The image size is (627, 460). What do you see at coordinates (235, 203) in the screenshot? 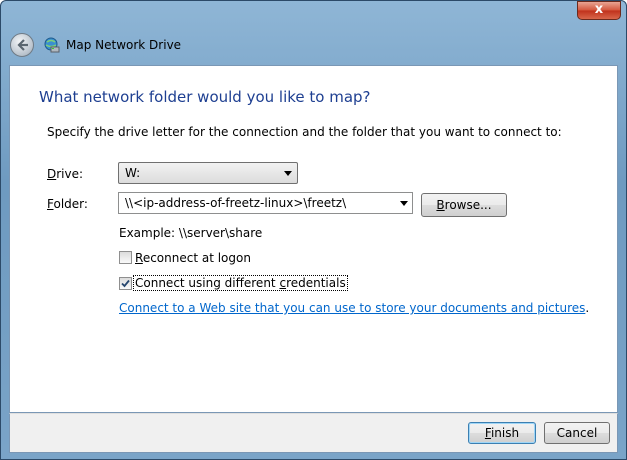
I see `folder-input: \\<ip-address-of-freetz-linux>\freetz\` at bounding box center [235, 203].